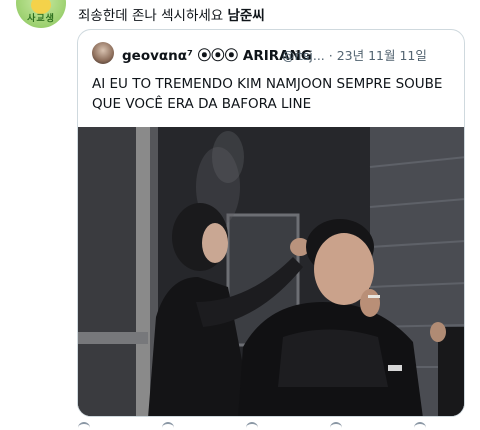  What do you see at coordinates (103, 53) in the screenshot?
I see `quoted-author-avatar` at bounding box center [103, 53].